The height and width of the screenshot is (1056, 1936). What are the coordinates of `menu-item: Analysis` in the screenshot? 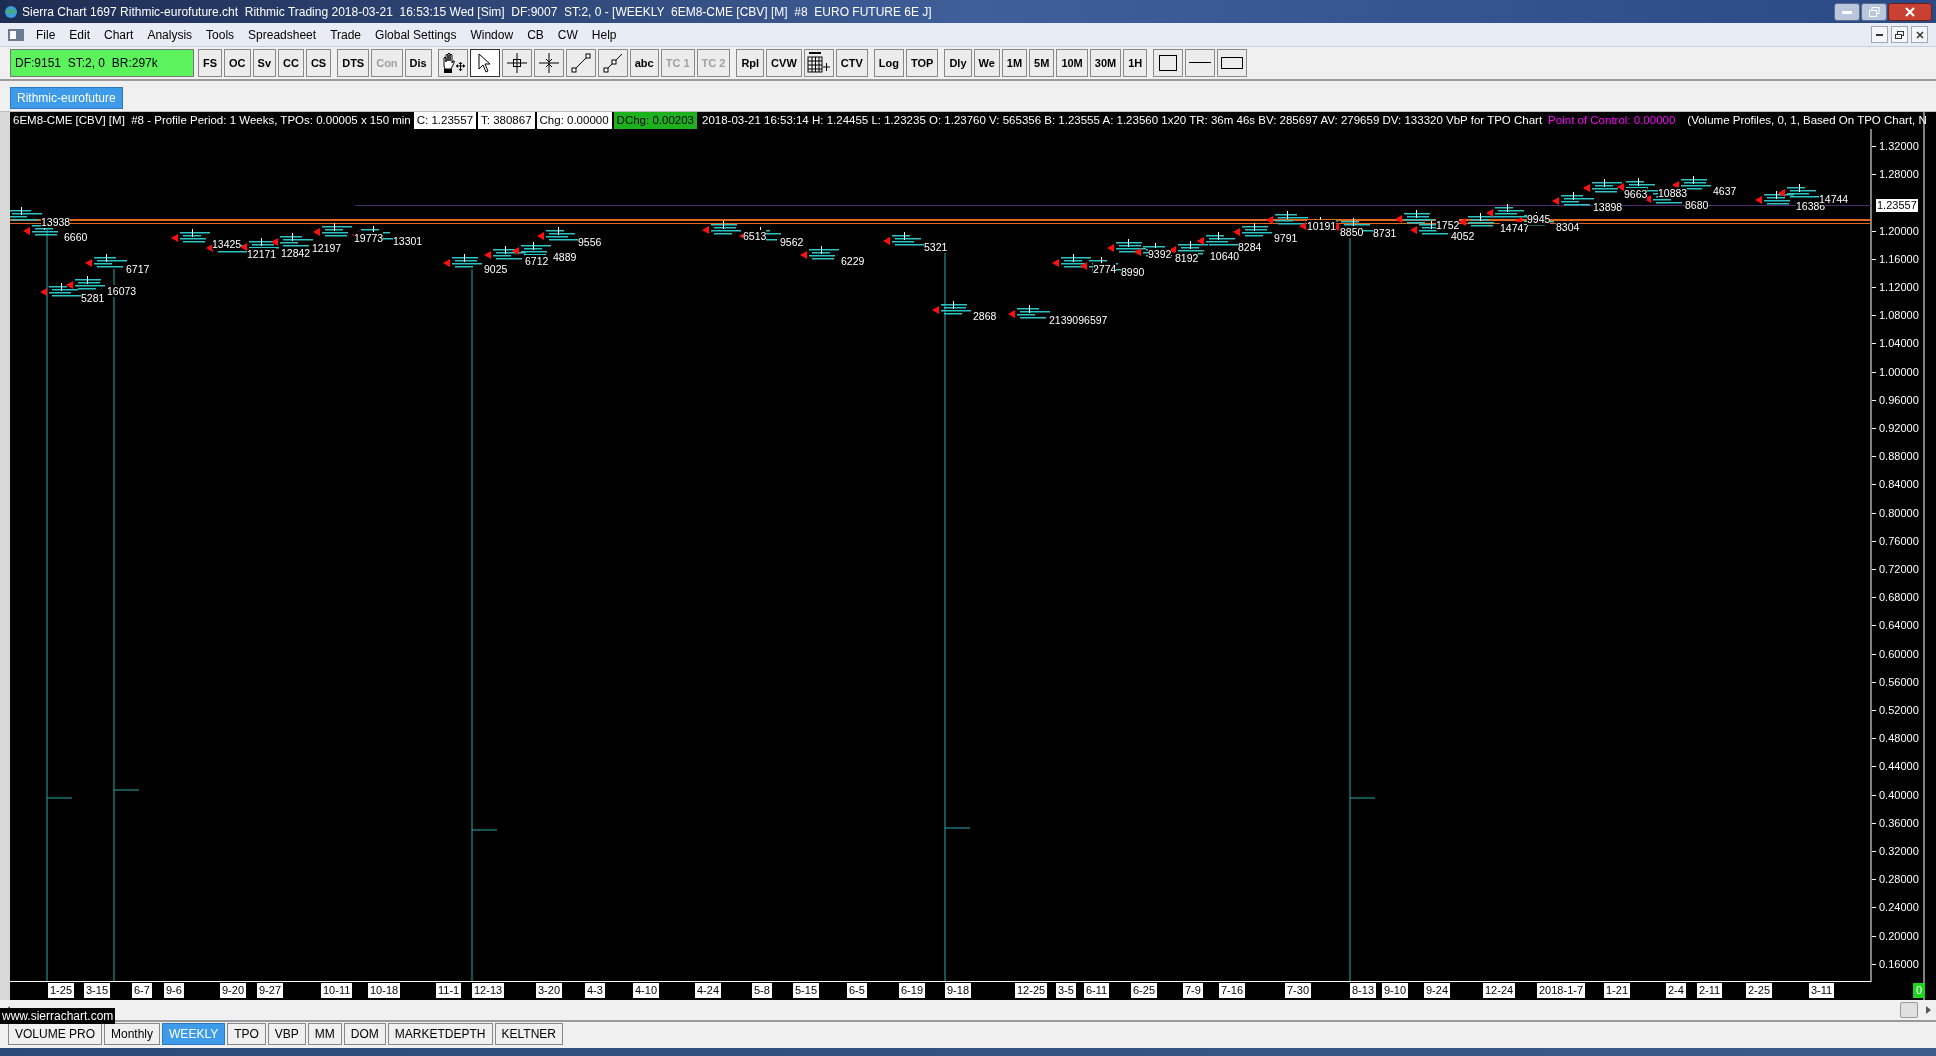 It's located at (170, 34).